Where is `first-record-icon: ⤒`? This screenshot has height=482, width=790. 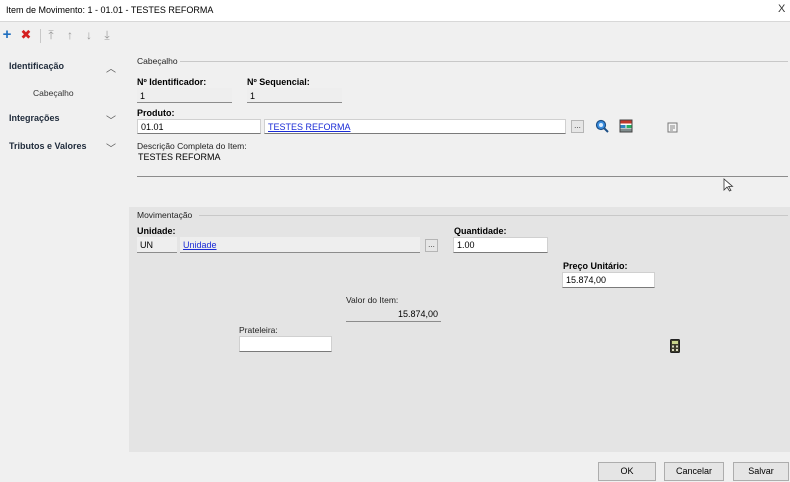
first-record-icon: ⤒ is located at coordinates (51, 35).